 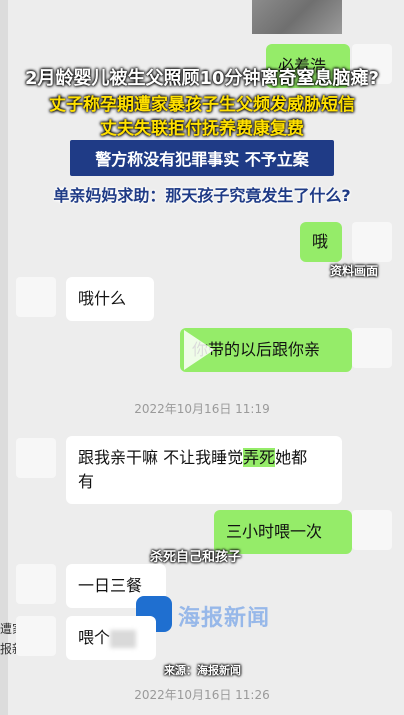 What do you see at coordinates (196, 557) in the screenshot?
I see `subtitle-caption: 杀死自己和孩子` at bounding box center [196, 557].